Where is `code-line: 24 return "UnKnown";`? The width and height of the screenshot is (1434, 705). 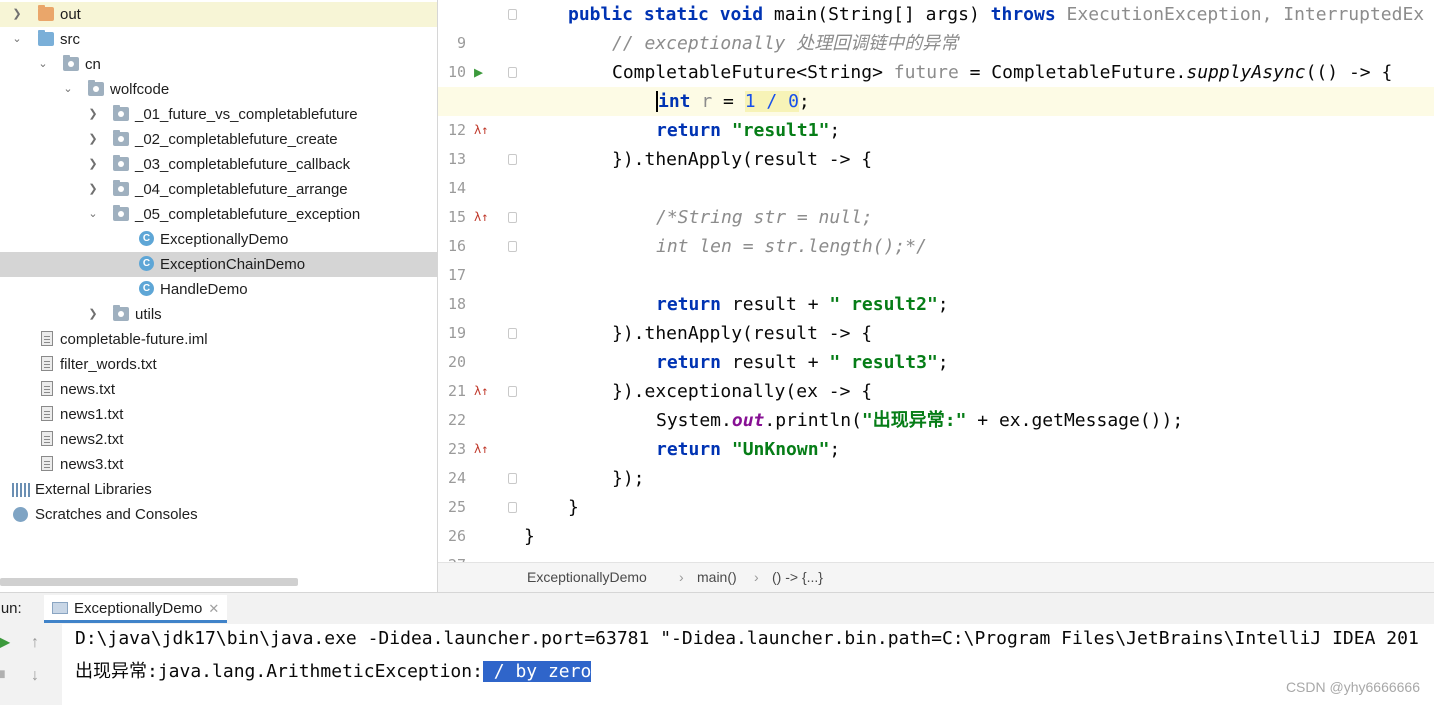
code-line: 24 return "UnKnown"; is located at coordinates (936, 461).